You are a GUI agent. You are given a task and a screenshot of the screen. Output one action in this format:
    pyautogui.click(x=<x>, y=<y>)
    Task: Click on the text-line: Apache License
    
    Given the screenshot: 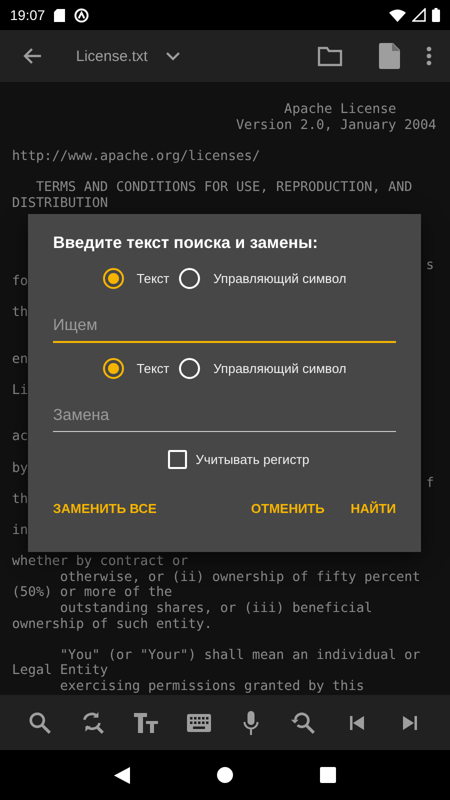 What is the action you would take?
    pyautogui.click(x=339, y=110)
    